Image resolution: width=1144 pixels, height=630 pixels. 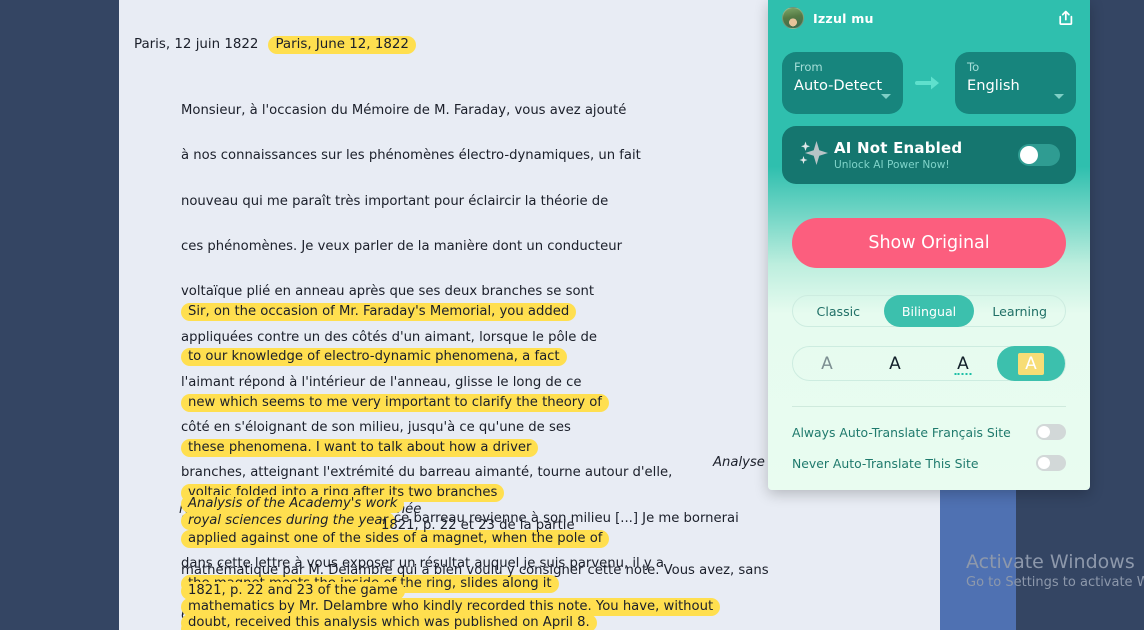 What do you see at coordinates (196, 44) in the screenshot?
I see `dateline-source: Paris, 12 juin 1822` at bounding box center [196, 44].